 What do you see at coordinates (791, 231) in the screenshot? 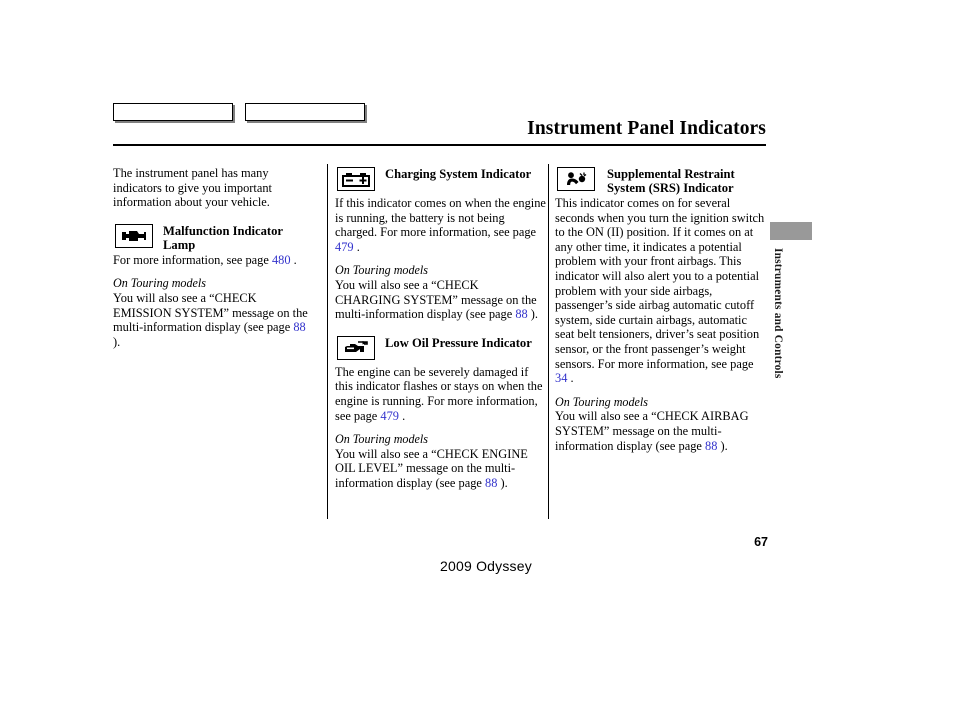
I see `section-tab-block` at bounding box center [791, 231].